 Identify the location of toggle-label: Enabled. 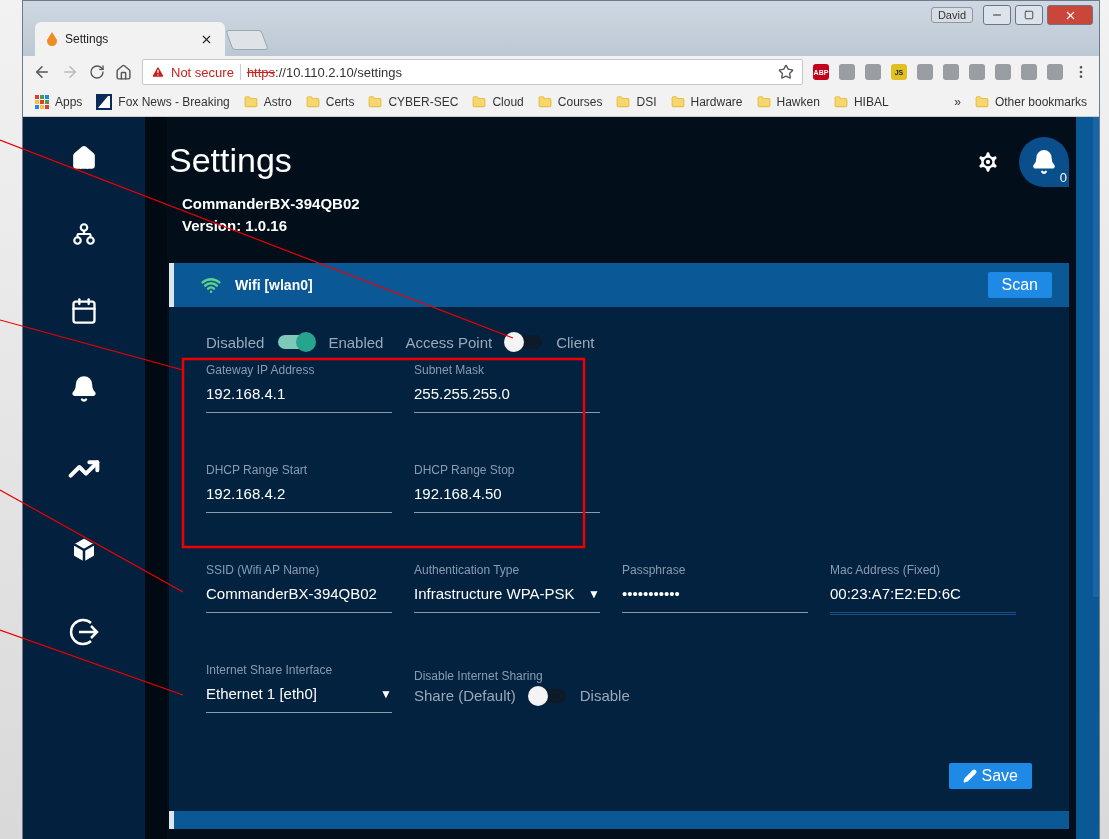
(356, 342).